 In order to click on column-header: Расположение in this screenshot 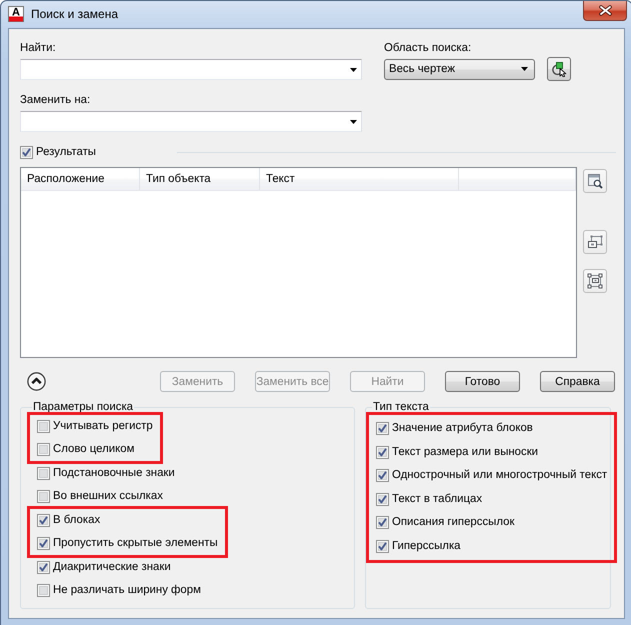, I will do `click(80, 179)`.